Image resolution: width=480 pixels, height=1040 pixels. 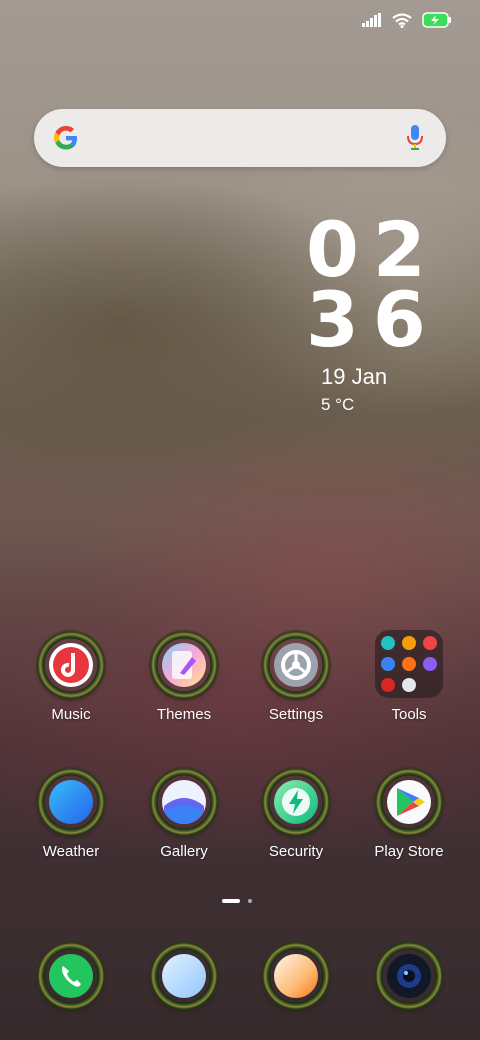 What do you see at coordinates (402, 20) in the screenshot?
I see `wifi-icon` at bounding box center [402, 20].